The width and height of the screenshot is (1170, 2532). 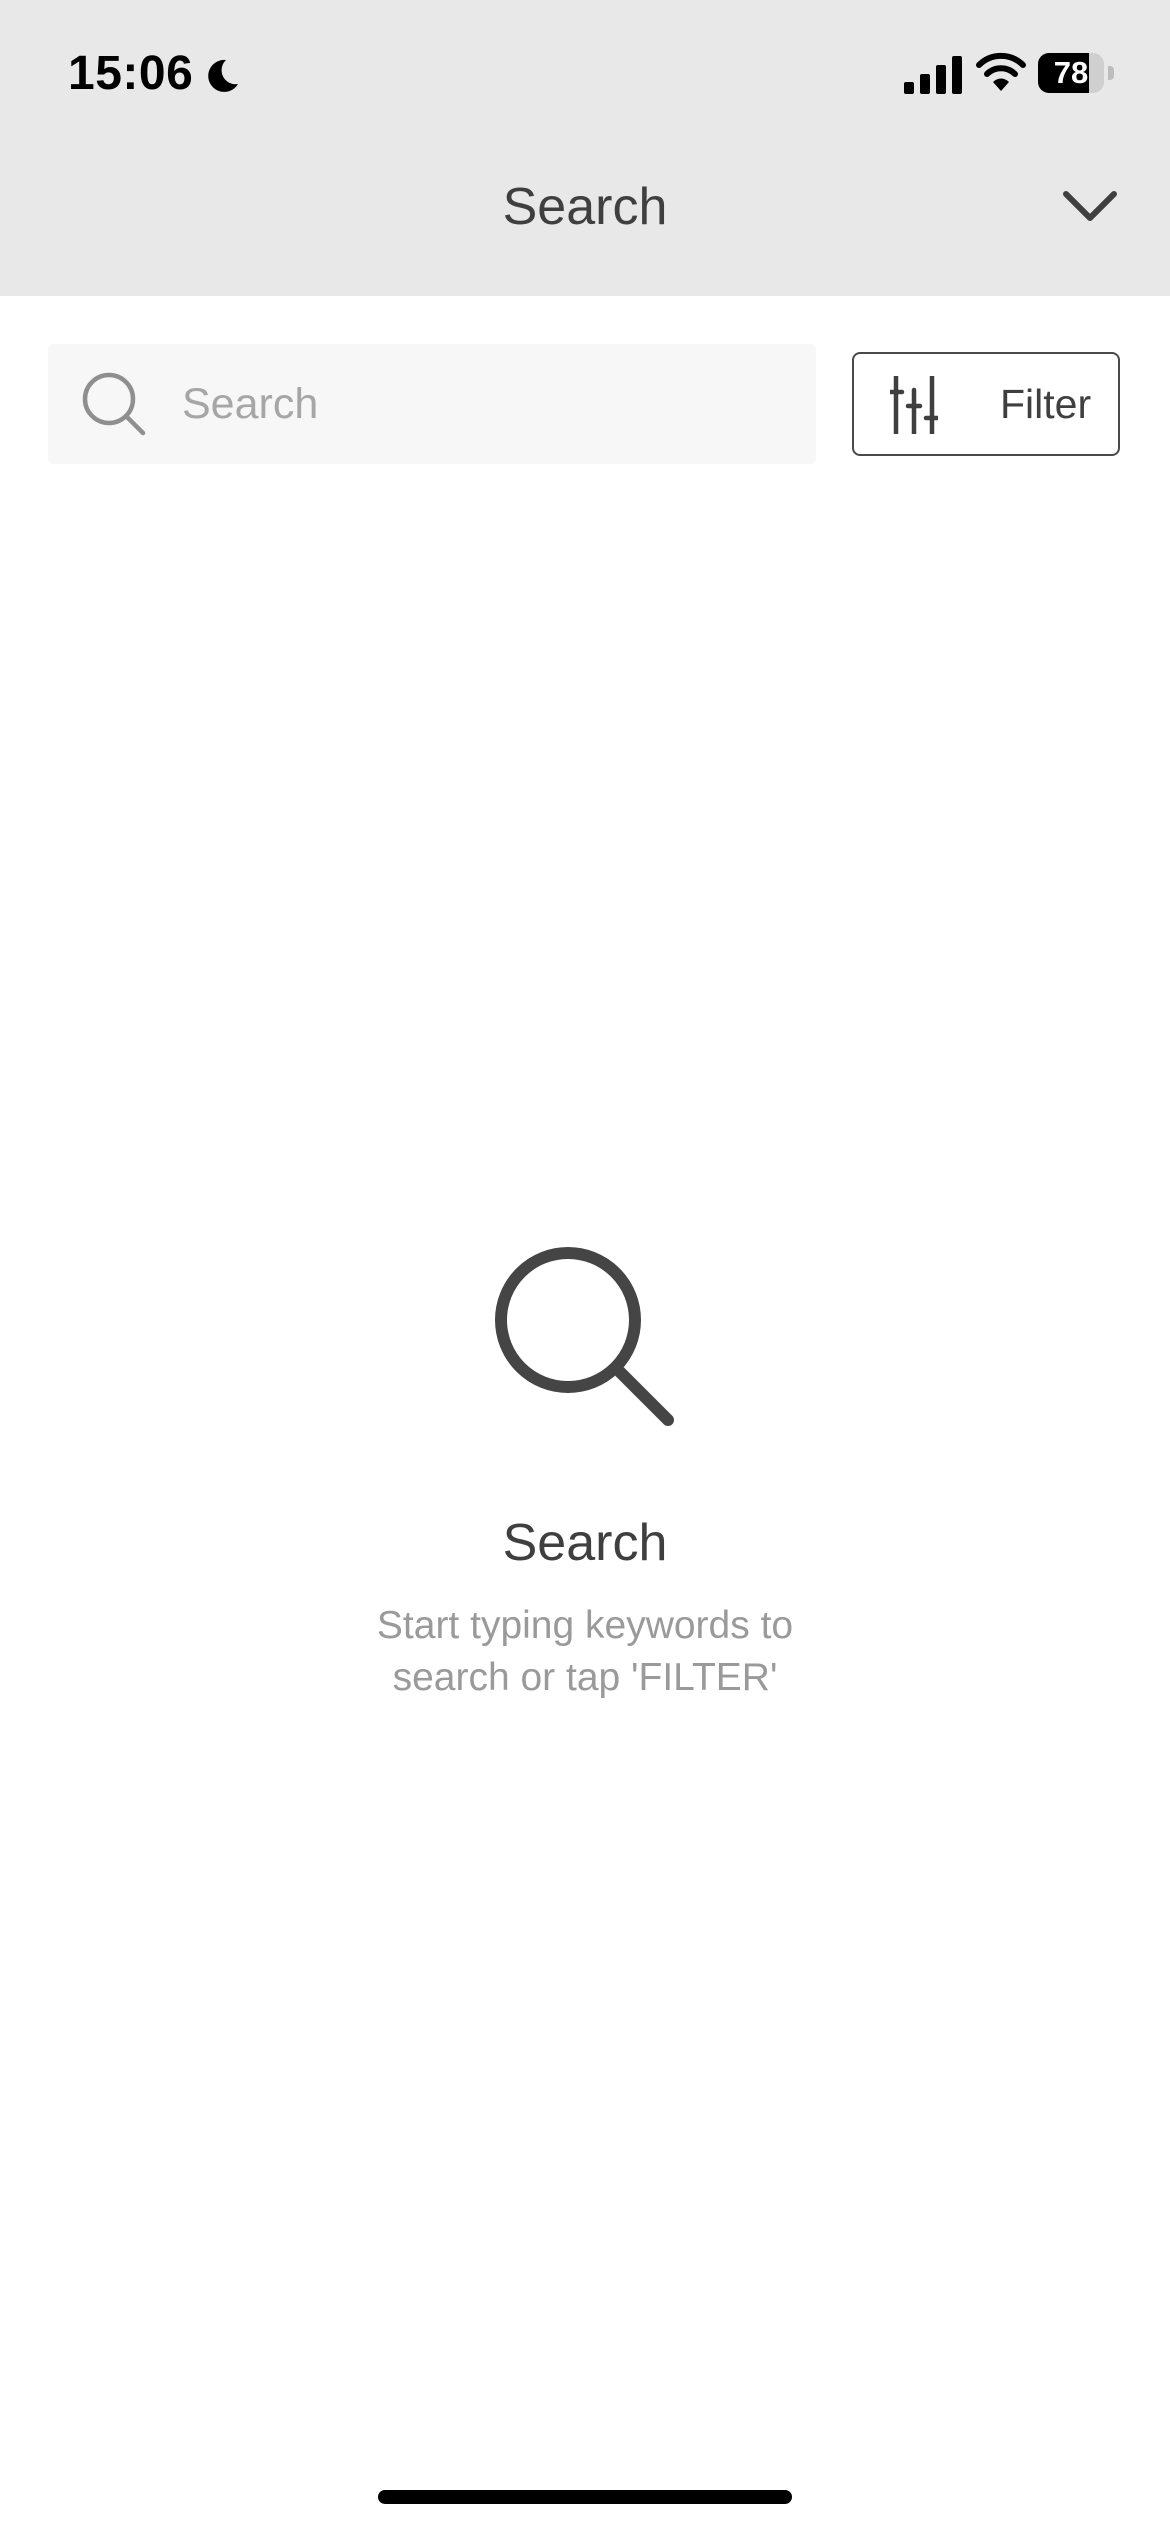 I want to click on battery-icon: 78, so click(x=1077, y=73).